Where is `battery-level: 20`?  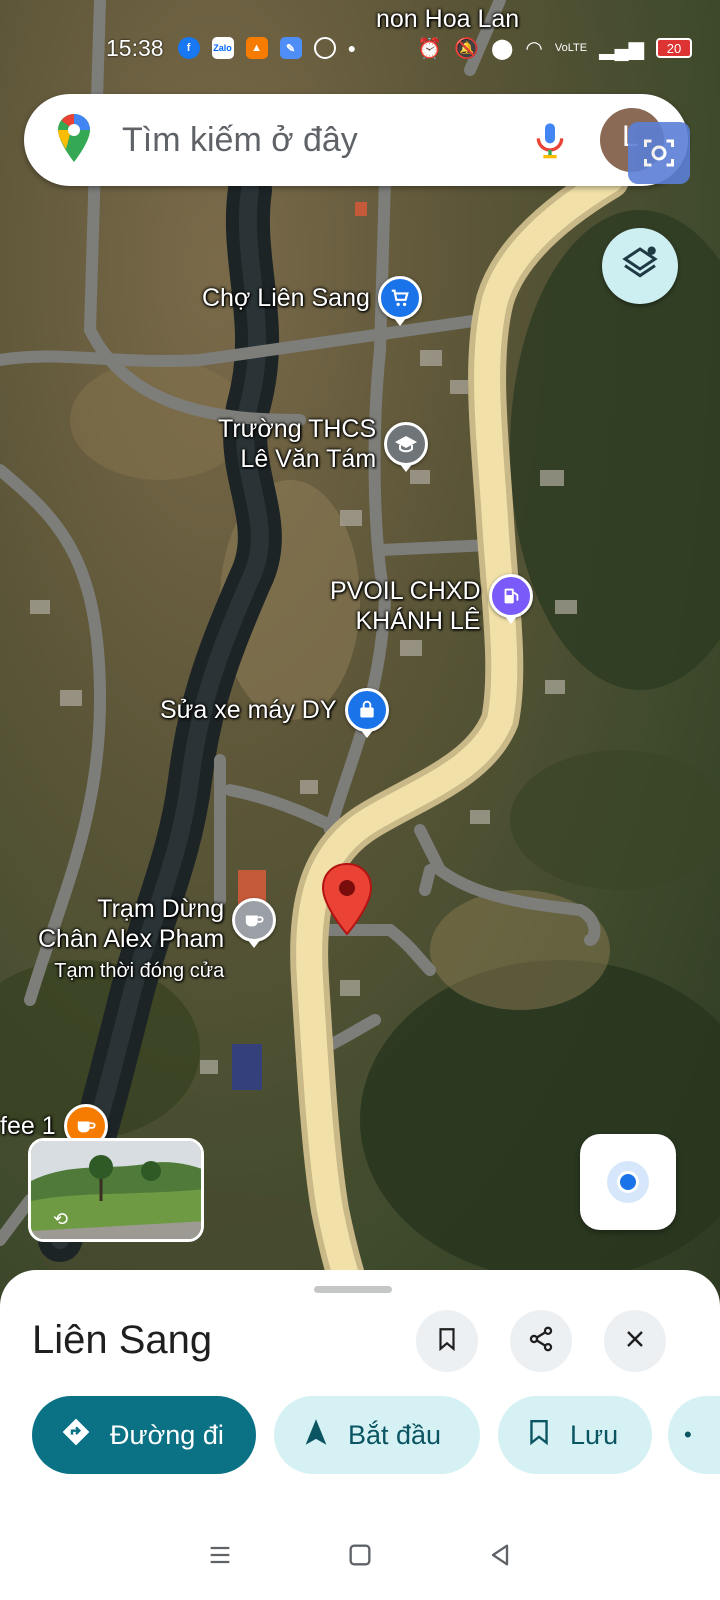
battery-level: 20 is located at coordinates (674, 48).